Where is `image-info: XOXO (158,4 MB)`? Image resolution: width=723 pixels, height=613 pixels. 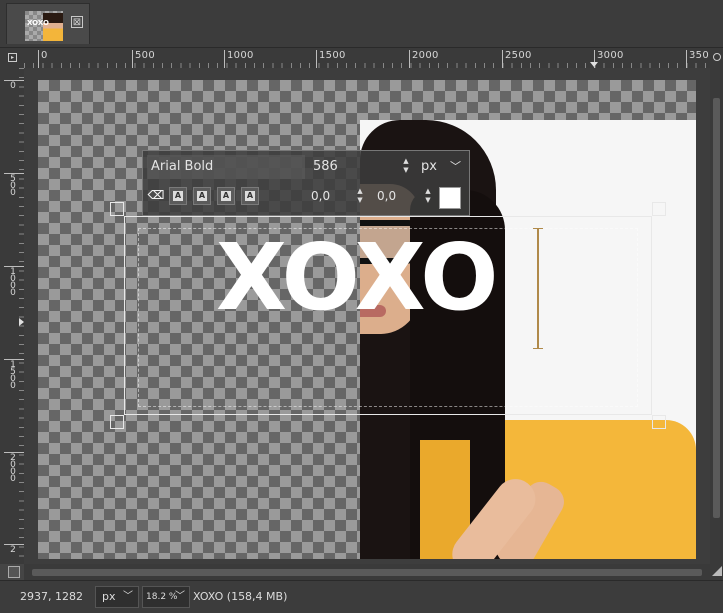 image-info: XOXO (158,4 MB) is located at coordinates (240, 596).